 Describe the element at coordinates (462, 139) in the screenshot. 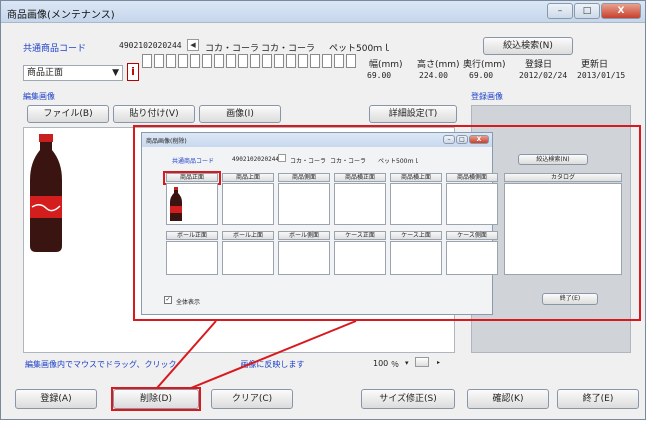

I see `dialog-maximize-button: □` at that location.